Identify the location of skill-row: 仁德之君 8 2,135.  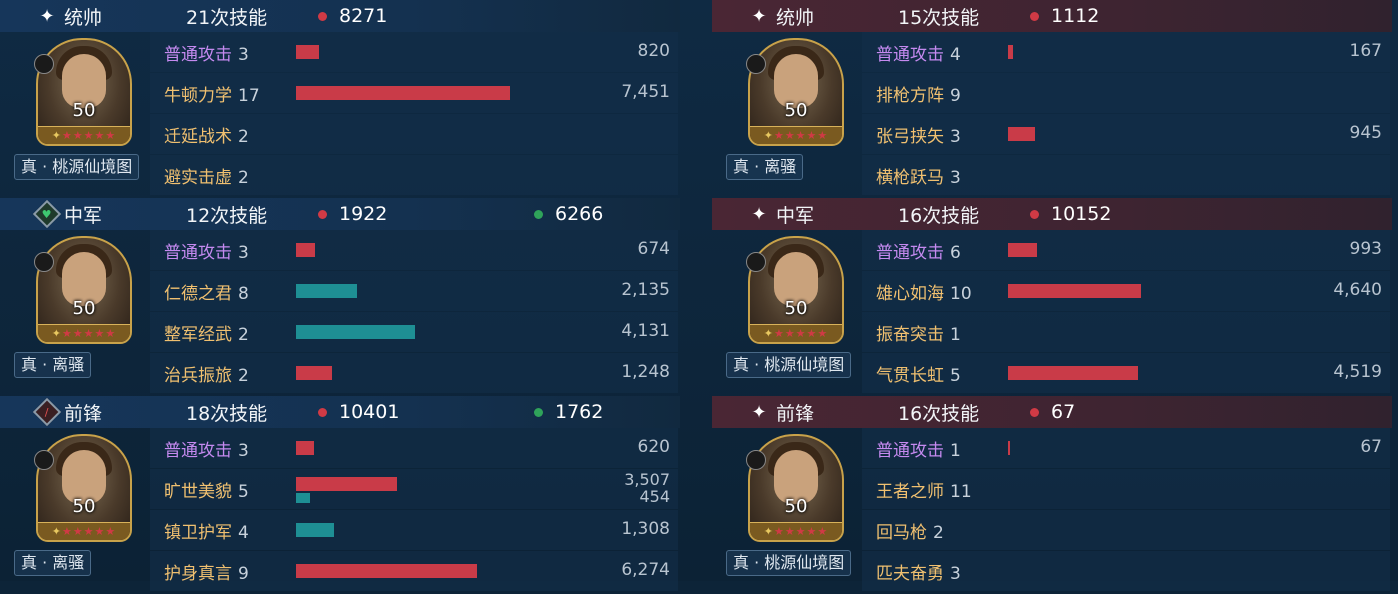
(414, 291).